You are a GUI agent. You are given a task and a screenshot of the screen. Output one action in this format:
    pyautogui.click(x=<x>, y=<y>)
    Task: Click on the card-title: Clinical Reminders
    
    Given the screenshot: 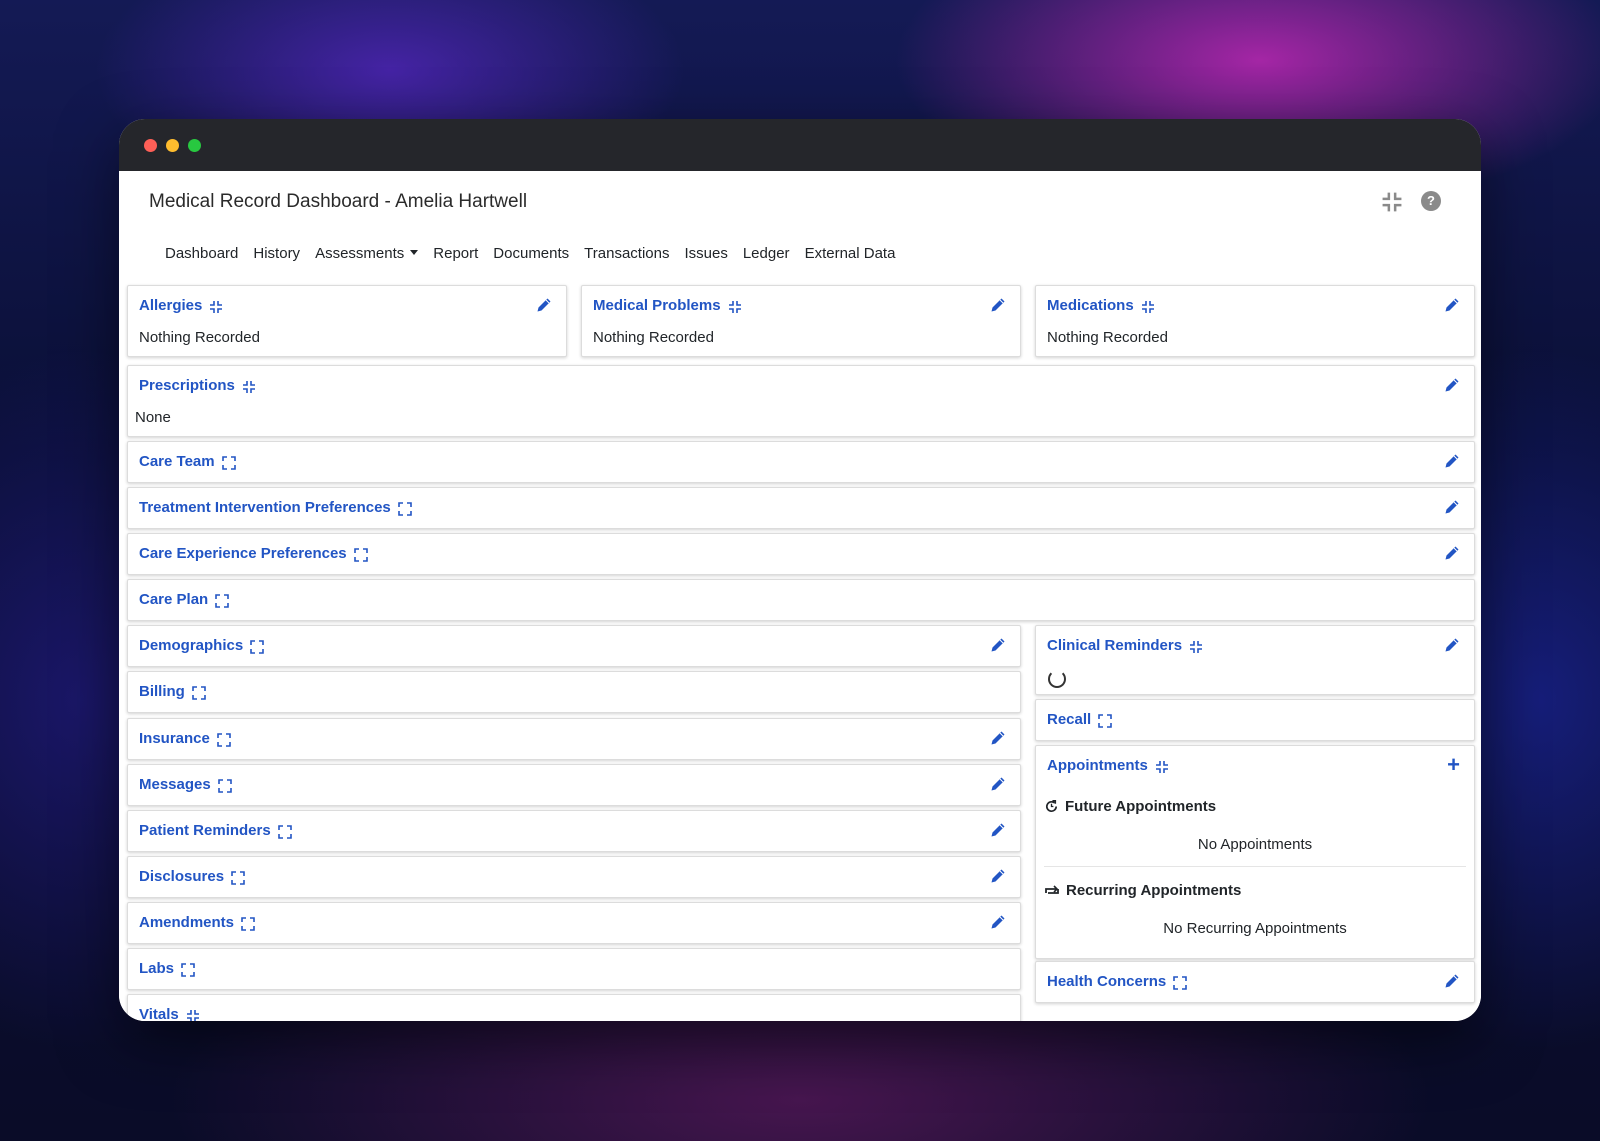 What is the action you would take?
    pyautogui.click(x=1125, y=645)
    